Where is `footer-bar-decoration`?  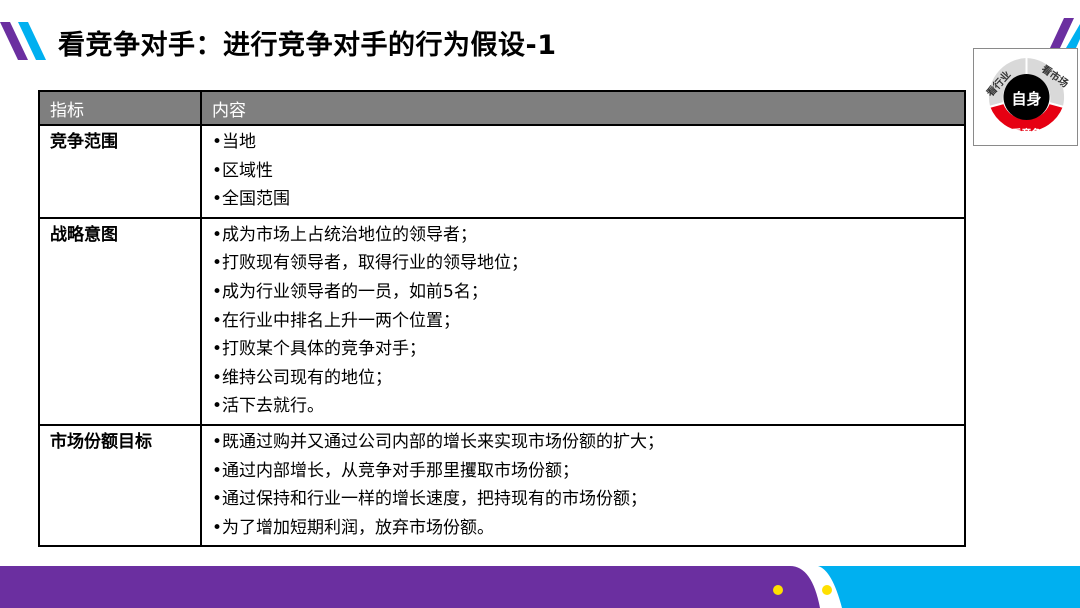
footer-bar-decoration is located at coordinates (540, 587).